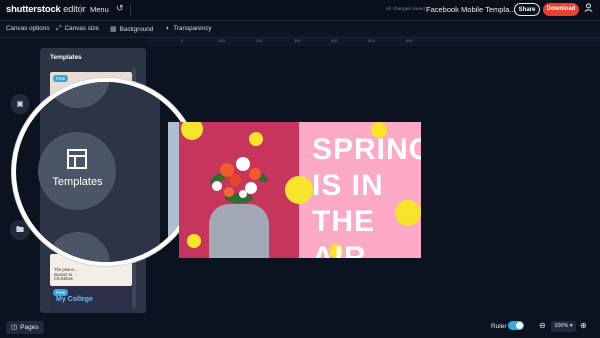 The height and width of the screenshot is (338, 600). What do you see at coordinates (77, 159) in the screenshot?
I see `templates-icon` at bounding box center [77, 159].